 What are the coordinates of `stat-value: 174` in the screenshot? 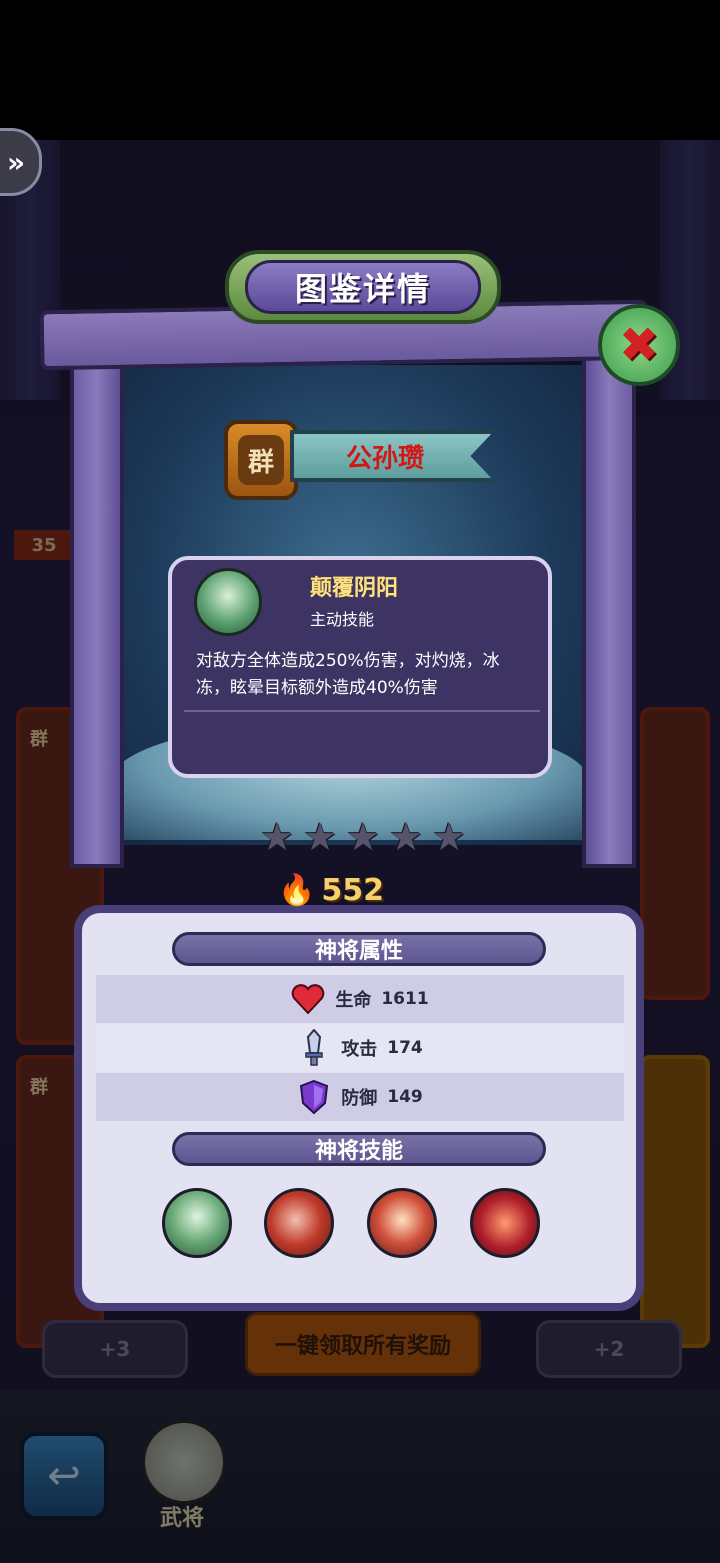 It's located at (405, 1048).